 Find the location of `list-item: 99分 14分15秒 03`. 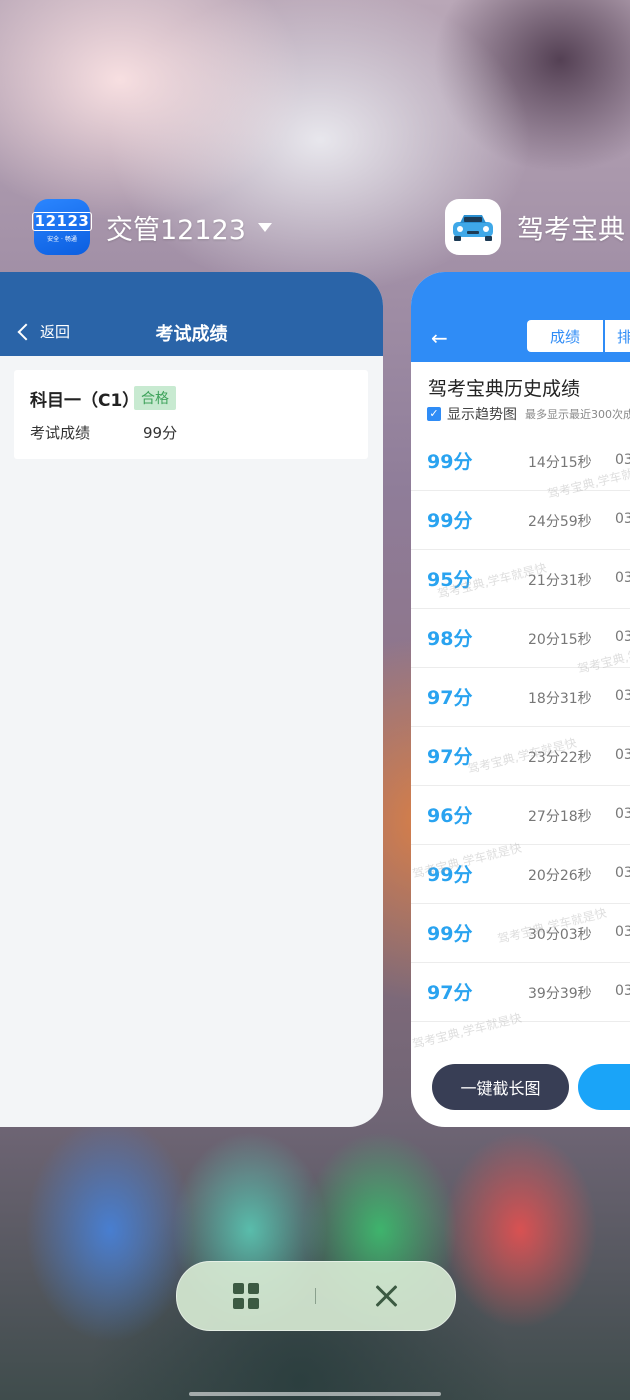

list-item: 99分 14分15秒 03 is located at coordinates (520, 461).